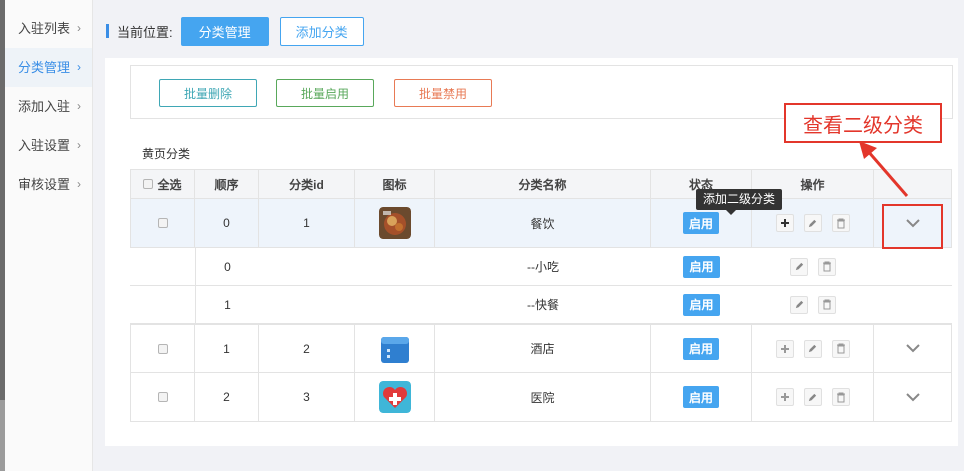  I want to click on batch-delete-button: 批量删除, so click(208, 93).